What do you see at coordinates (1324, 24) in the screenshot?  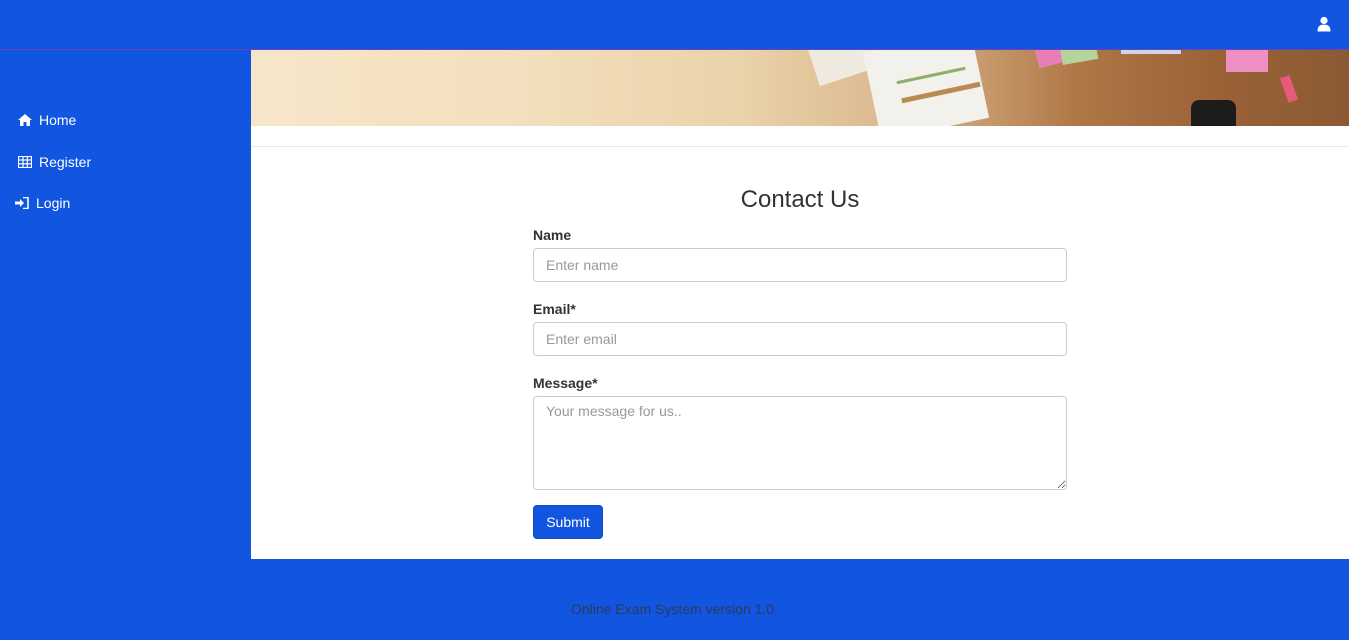 I see `user-icon` at bounding box center [1324, 24].